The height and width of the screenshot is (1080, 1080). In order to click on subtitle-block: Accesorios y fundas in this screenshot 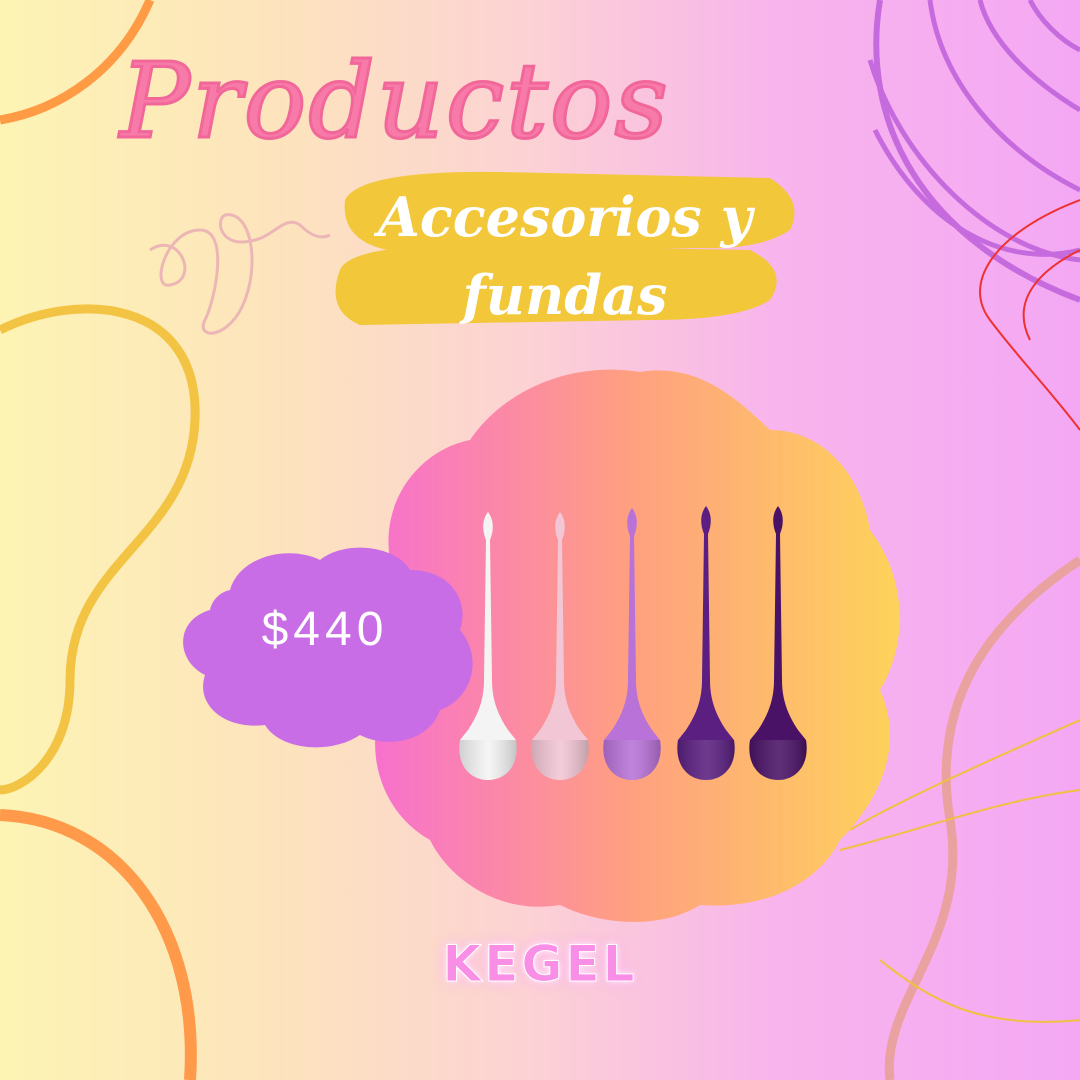, I will do `click(565, 255)`.